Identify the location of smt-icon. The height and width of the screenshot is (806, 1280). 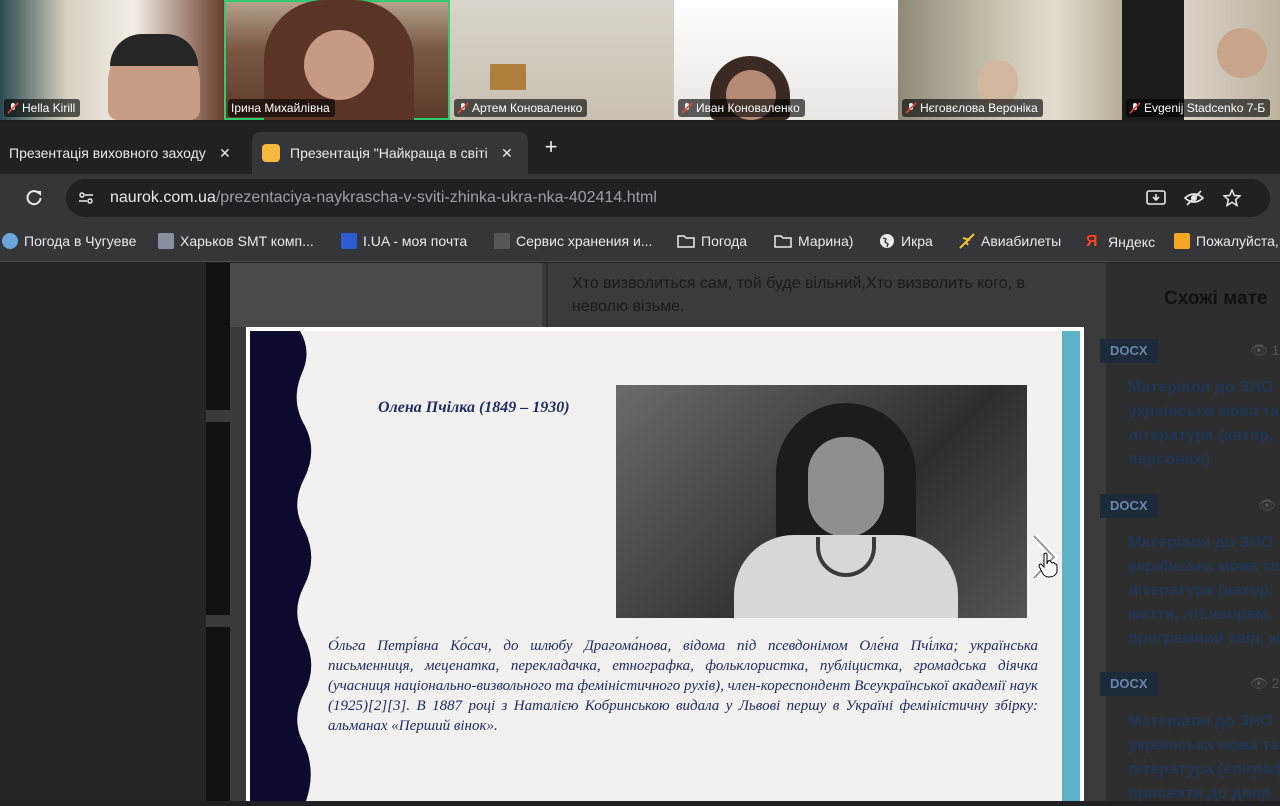
(166, 241).